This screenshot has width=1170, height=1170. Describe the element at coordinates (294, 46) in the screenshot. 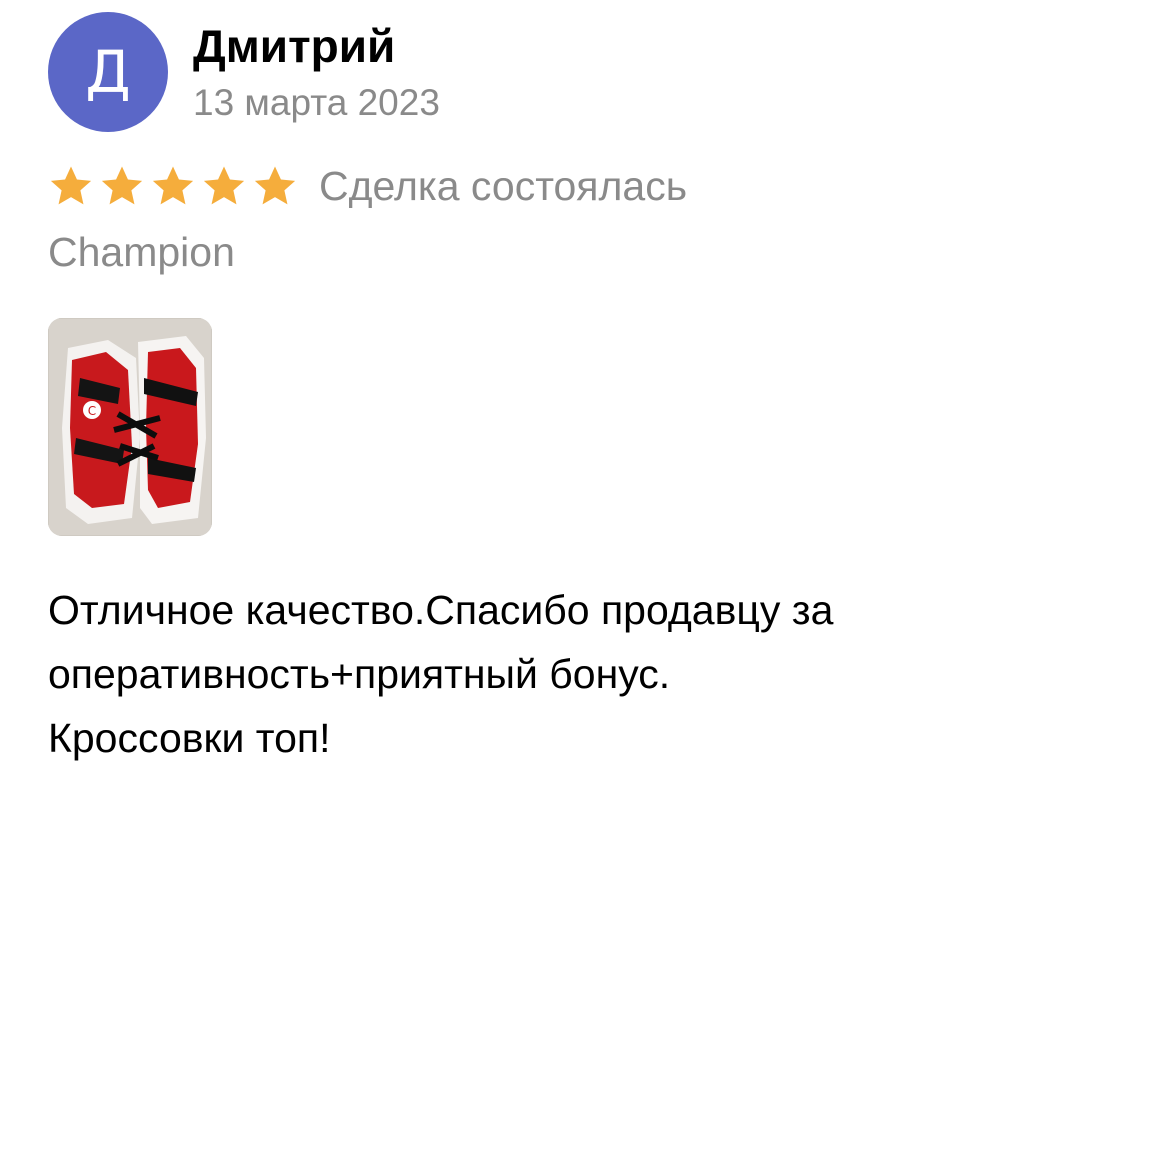

I see `author-name: Дмитрий` at that location.